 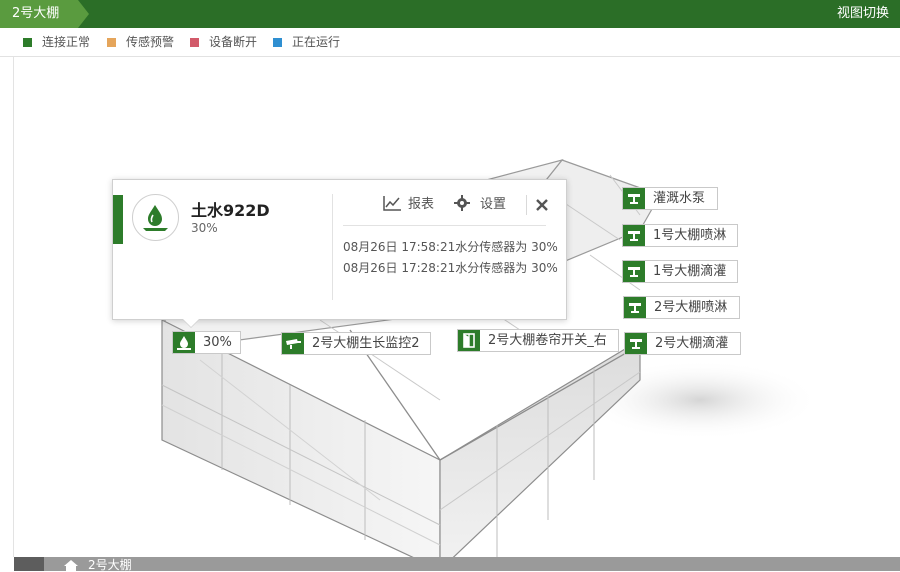 What do you see at coordinates (366, 343) in the screenshot?
I see `device-label: 2号大棚生长监控2` at bounding box center [366, 343].